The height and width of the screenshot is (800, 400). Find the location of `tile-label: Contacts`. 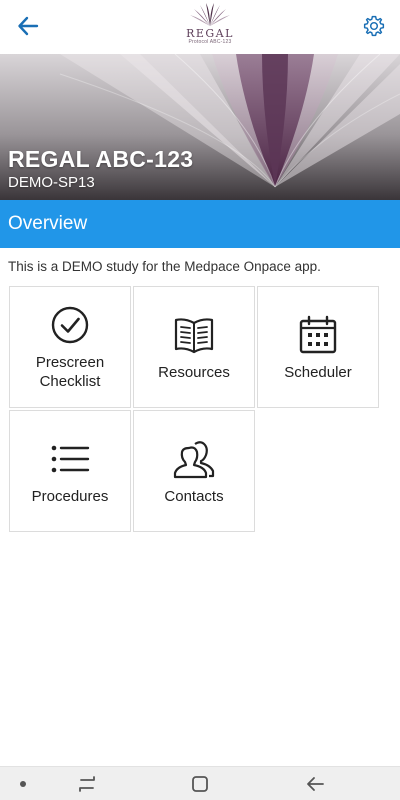

tile-label: Contacts is located at coordinates (194, 496).